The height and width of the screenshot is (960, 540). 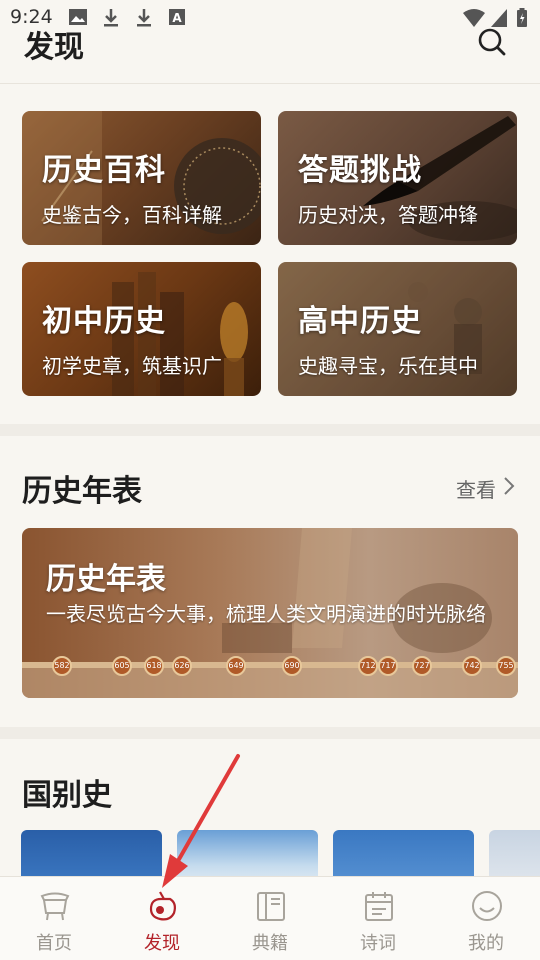 What do you see at coordinates (476, 488) in the screenshot?
I see `view-more-link: 查看` at bounding box center [476, 488].